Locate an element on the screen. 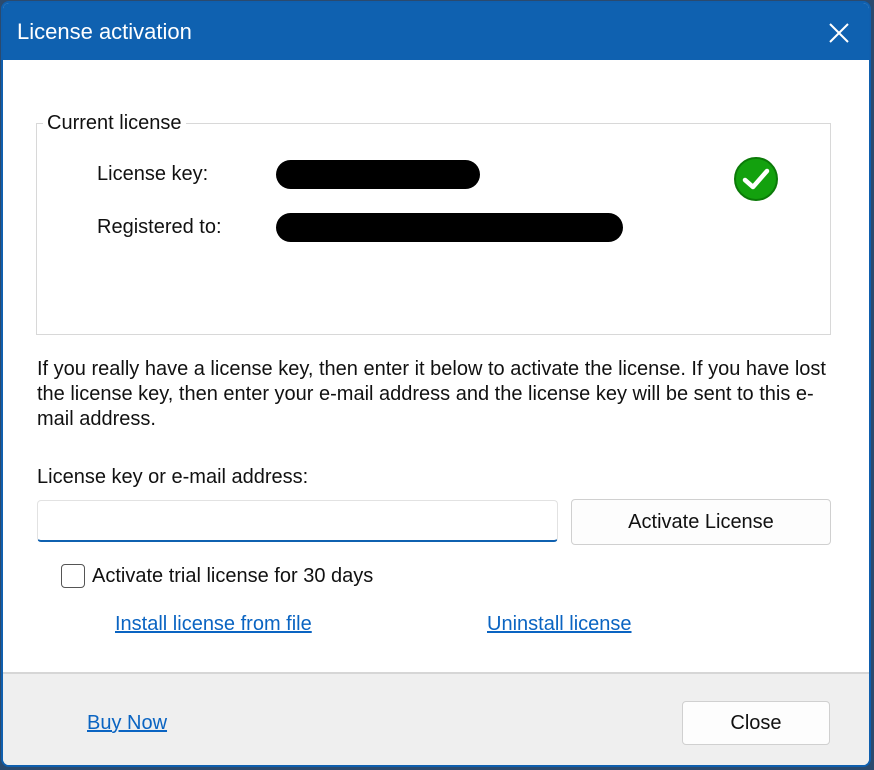  license-input-label: License key or e-mail address: is located at coordinates (173, 477).